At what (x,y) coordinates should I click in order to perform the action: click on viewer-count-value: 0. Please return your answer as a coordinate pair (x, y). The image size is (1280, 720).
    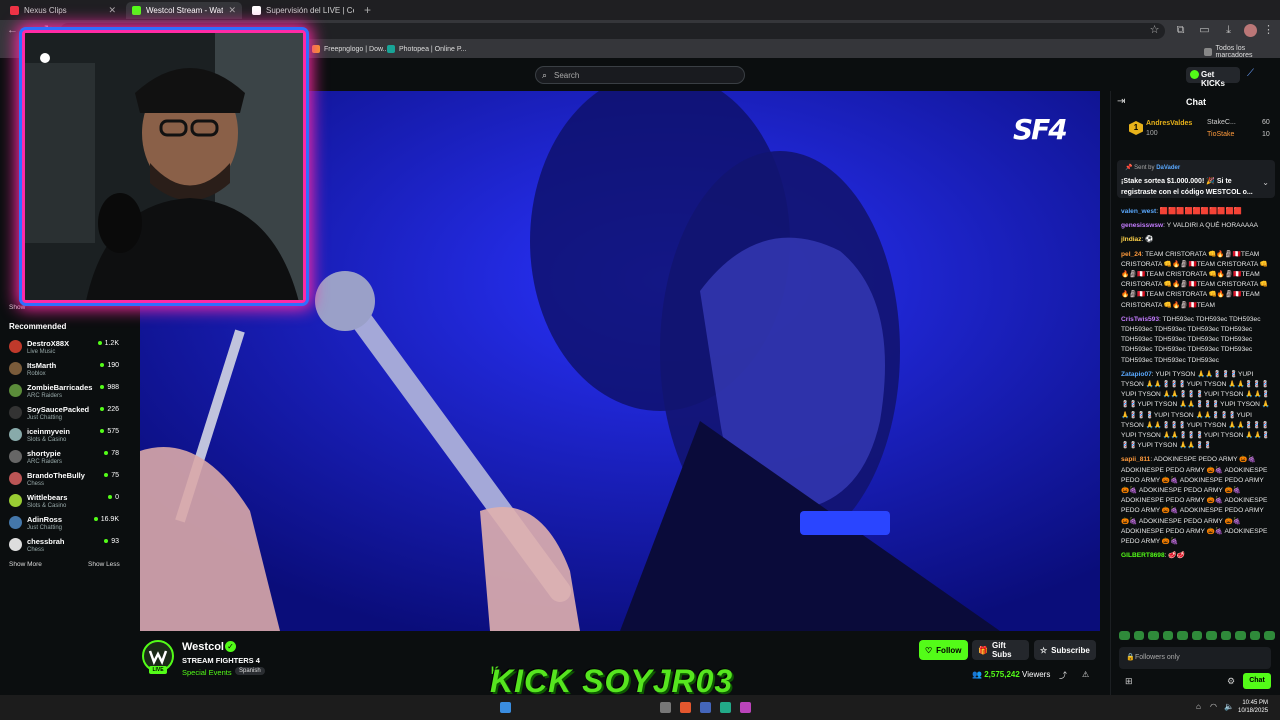
    Looking at the image, I should click on (117, 497).